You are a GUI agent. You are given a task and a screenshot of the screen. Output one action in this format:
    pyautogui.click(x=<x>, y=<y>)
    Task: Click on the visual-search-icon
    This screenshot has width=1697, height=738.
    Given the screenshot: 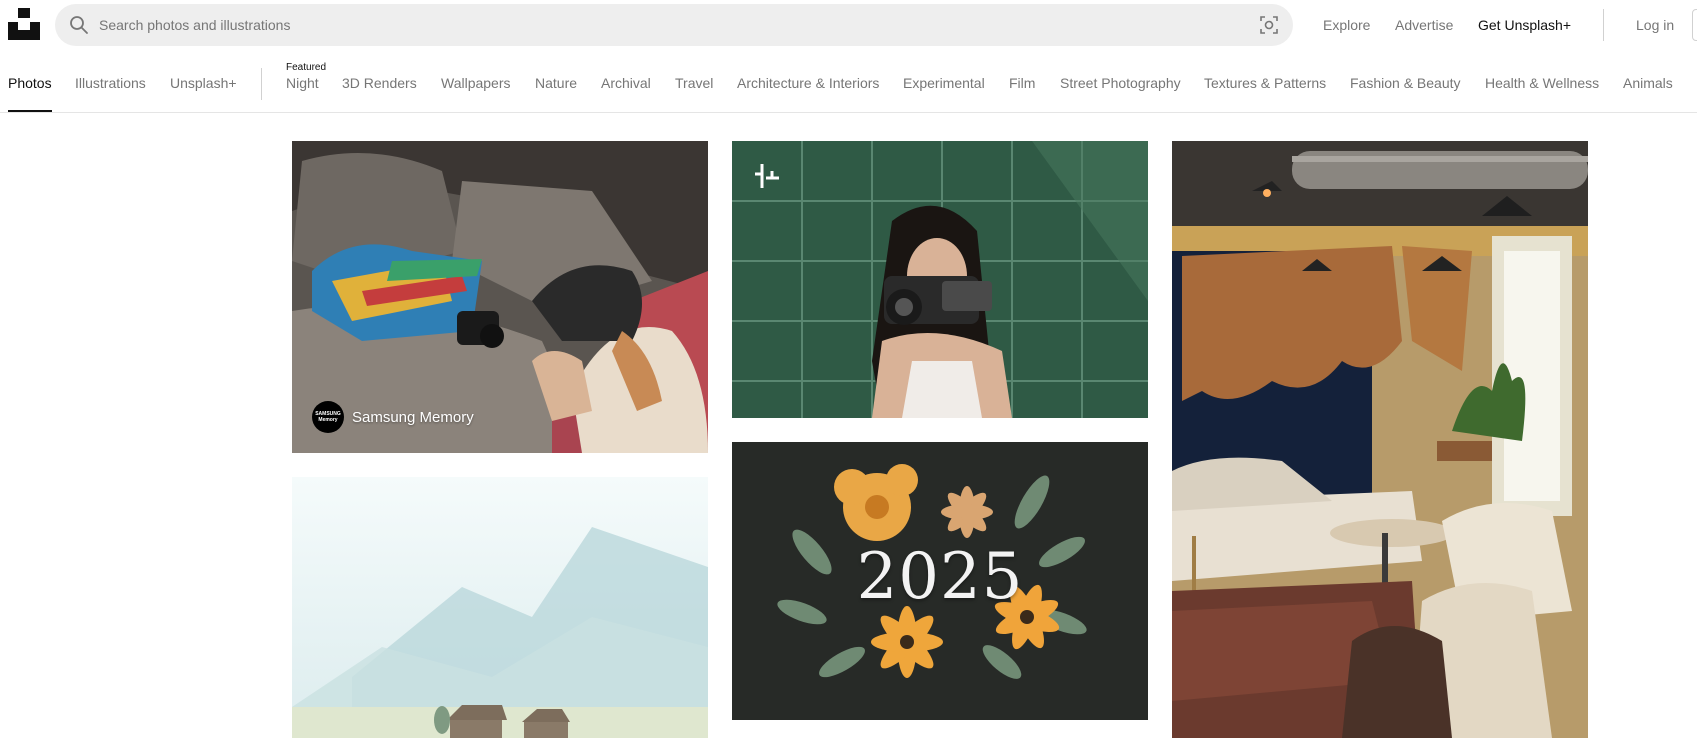 What is the action you would take?
    pyautogui.click(x=1269, y=25)
    